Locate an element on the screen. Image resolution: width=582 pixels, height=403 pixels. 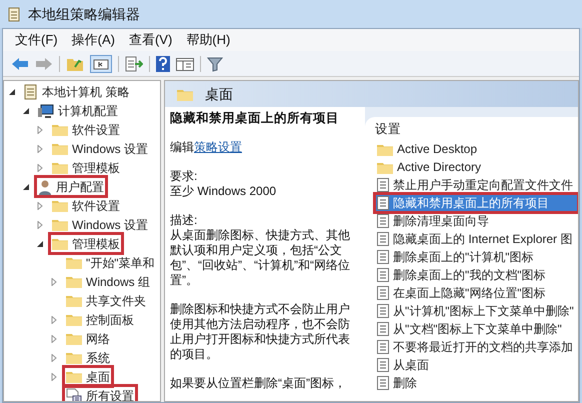
tree-item: "开始"菜单和 is located at coordinates (110, 262).